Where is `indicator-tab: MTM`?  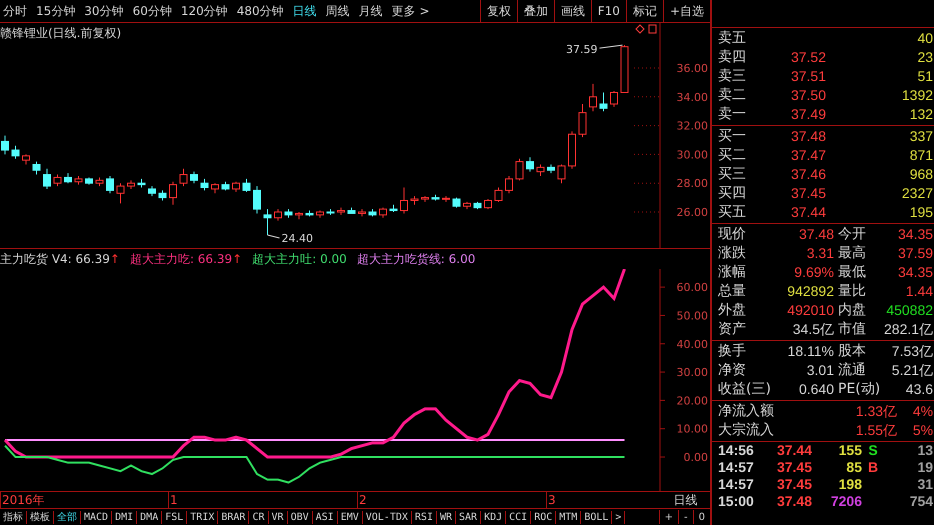 indicator-tab: MTM is located at coordinates (569, 517).